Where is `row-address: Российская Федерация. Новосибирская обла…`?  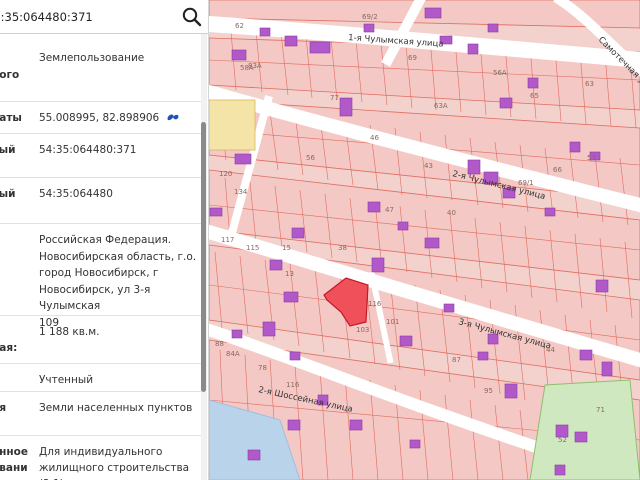 row-address: Российская Федерация. Новосибирская обла… is located at coordinates (101, 276).